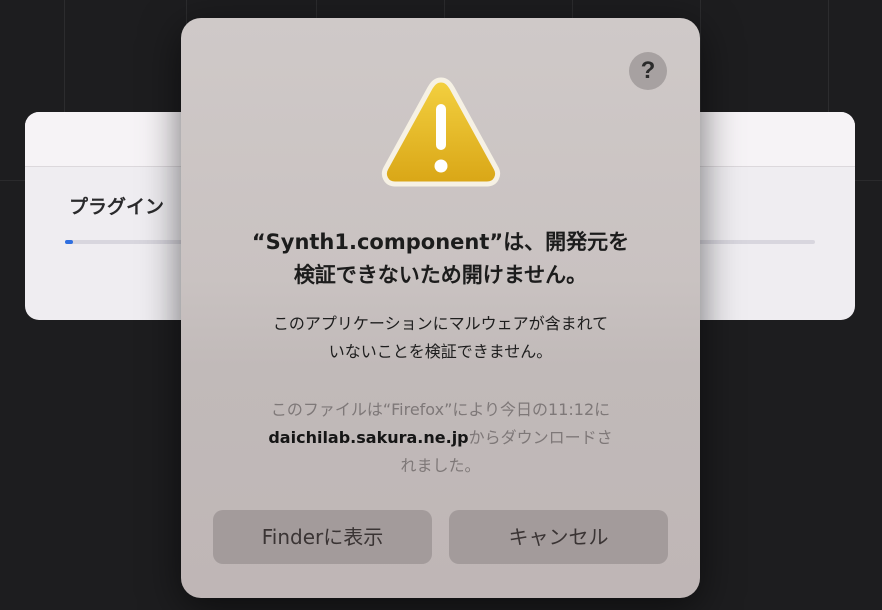 Image resolution: width=882 pixels, height=610 pixels. What do you see at coordinates (440, 242) in the screenshot?
I see `alert-title-line: “Synth1.component”は、開発元を` at bounding box center [440, 242].